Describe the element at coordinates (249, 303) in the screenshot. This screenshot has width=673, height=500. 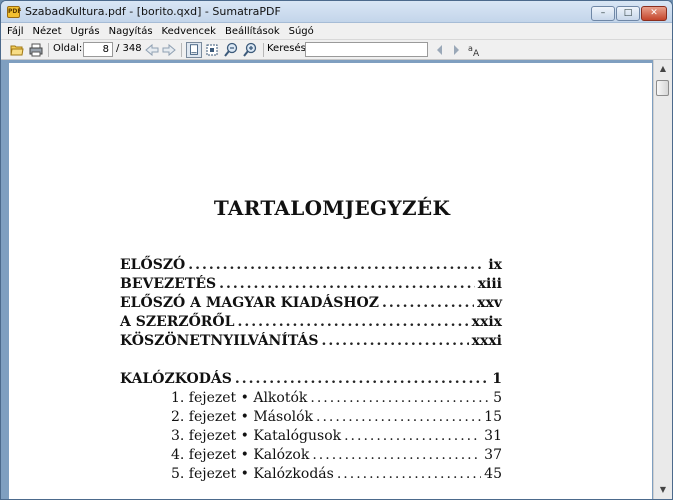
I see `toc-entry-label: ELŐSZÓ A MAGYAR KIADÁSHOZ` at that location.